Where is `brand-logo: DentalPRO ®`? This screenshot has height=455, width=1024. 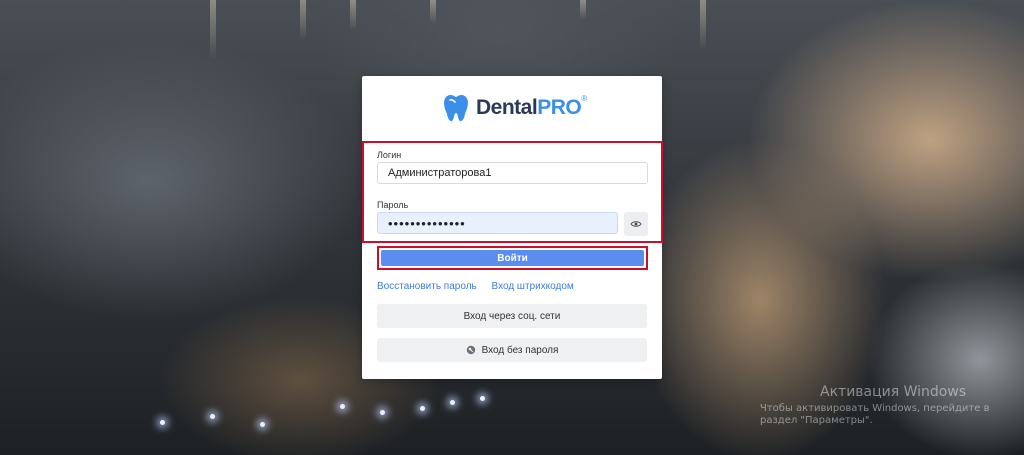
brand-logo: DentalPRO ® is located at coordinates (514, 108).